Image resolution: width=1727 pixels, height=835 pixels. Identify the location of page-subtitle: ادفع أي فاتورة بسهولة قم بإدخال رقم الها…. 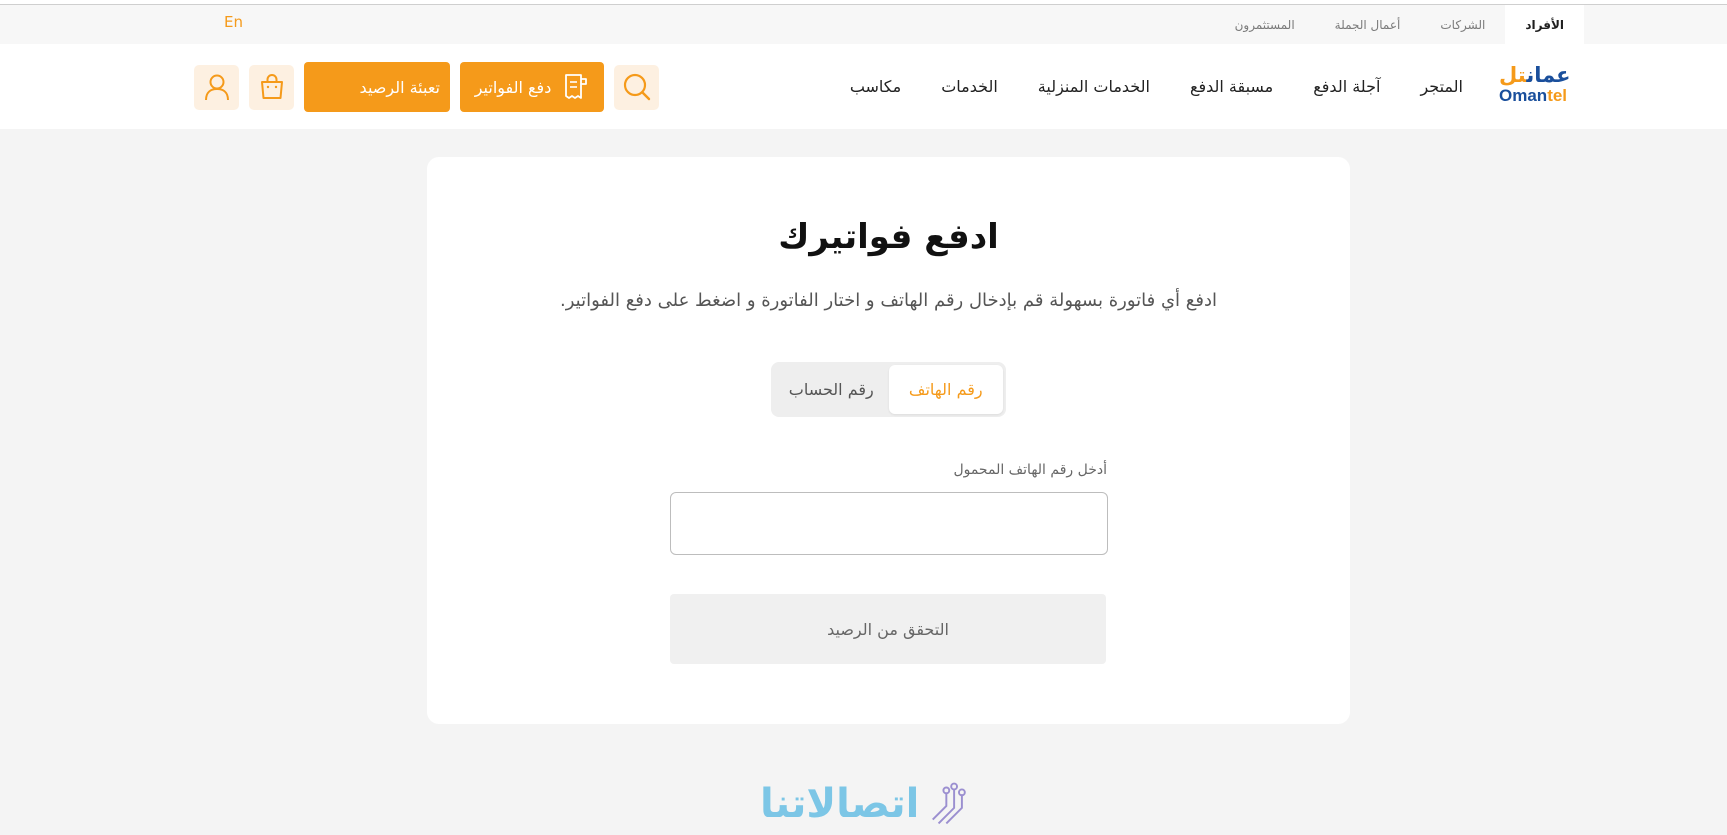
(888, 300).